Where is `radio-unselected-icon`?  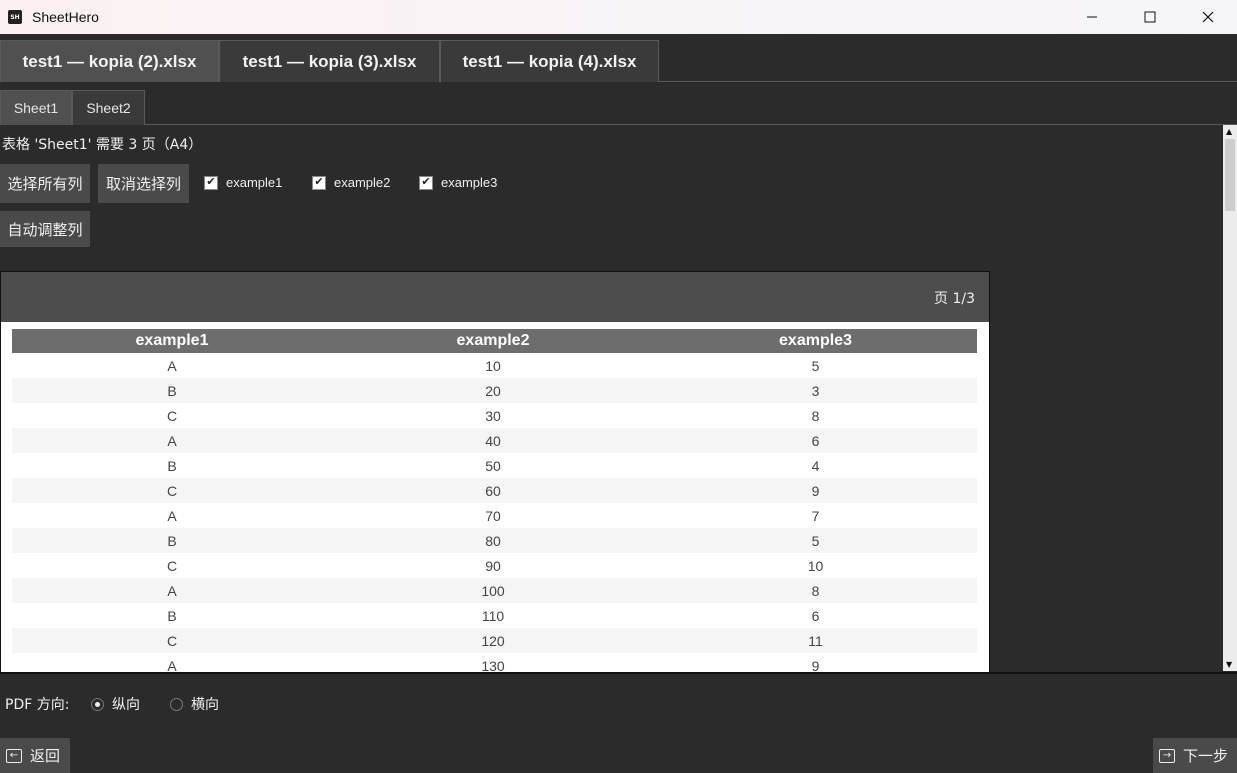
radio-unselected-icon is located at coordinates (176, 704).